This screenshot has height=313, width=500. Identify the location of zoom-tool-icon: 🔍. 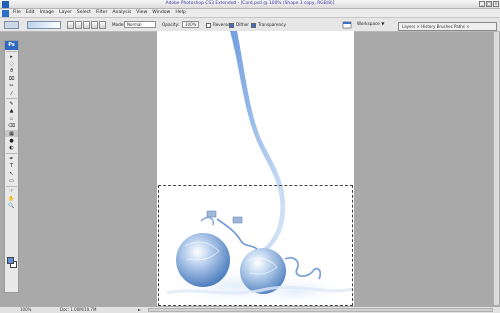
(11, 205).